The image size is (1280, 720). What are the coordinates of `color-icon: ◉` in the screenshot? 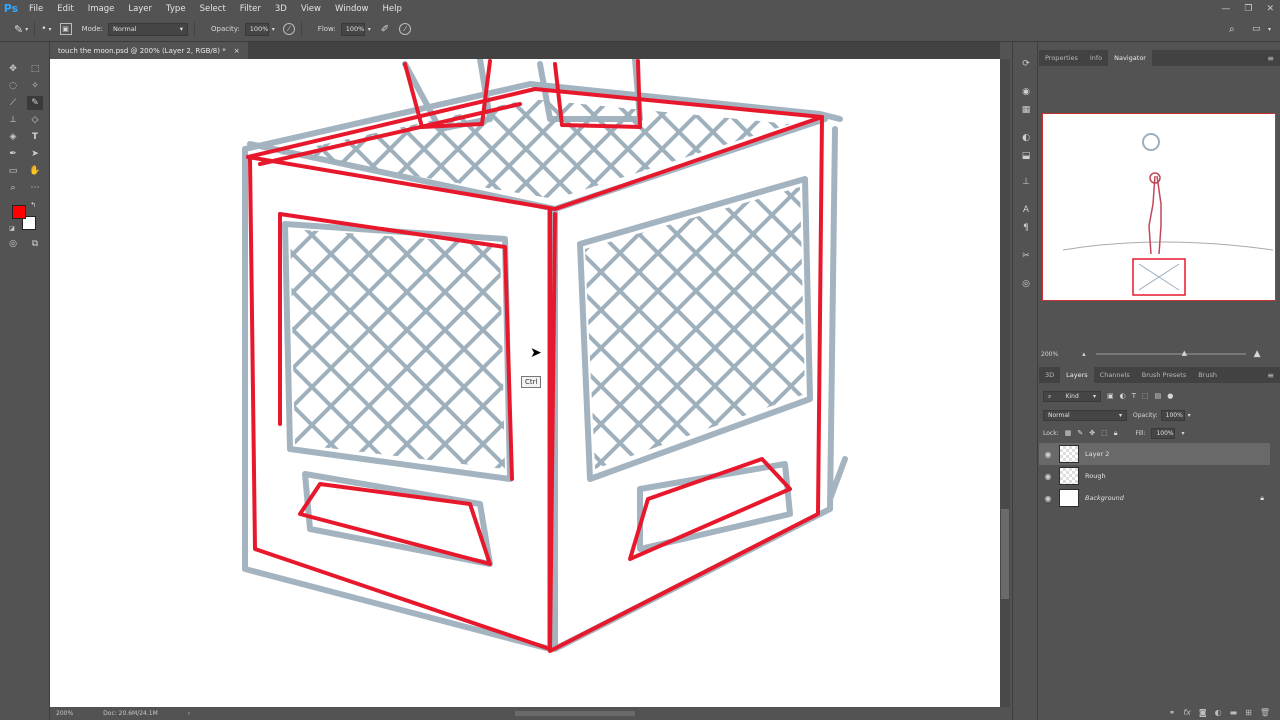 It's located at (1026, 92).